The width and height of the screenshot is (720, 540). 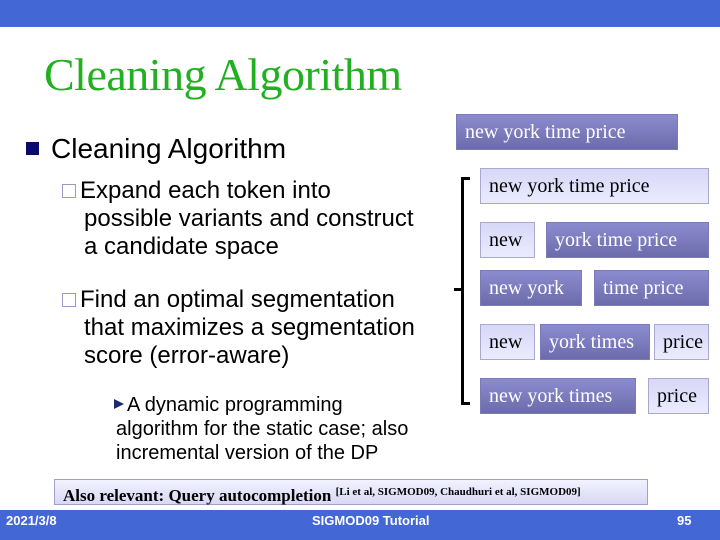 What do you see at coordinates (371, 520) in the screenshot?
I see `footer-title: SIGMOD09 Tutorial` at bounding box center [371, 520].